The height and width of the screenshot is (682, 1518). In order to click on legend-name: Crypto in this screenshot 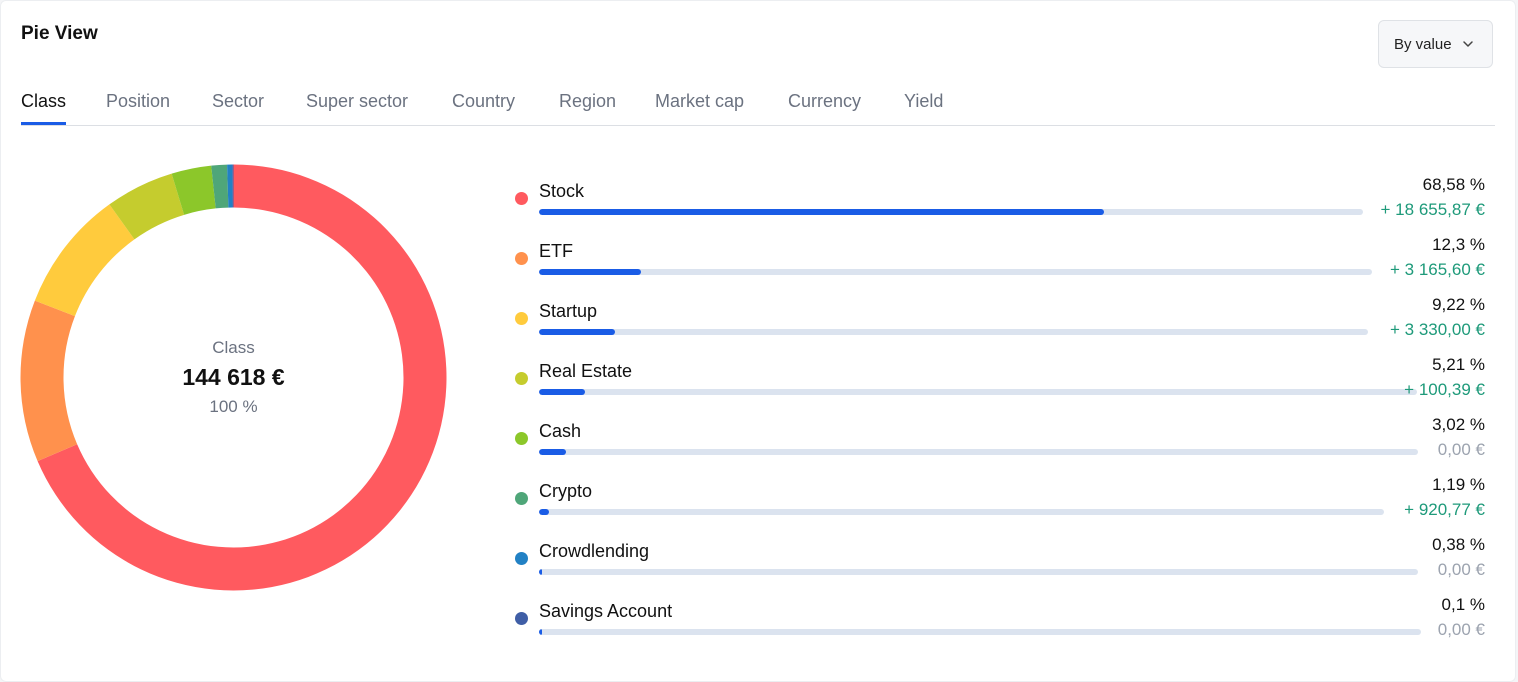, I will do `click(566, 491)`.